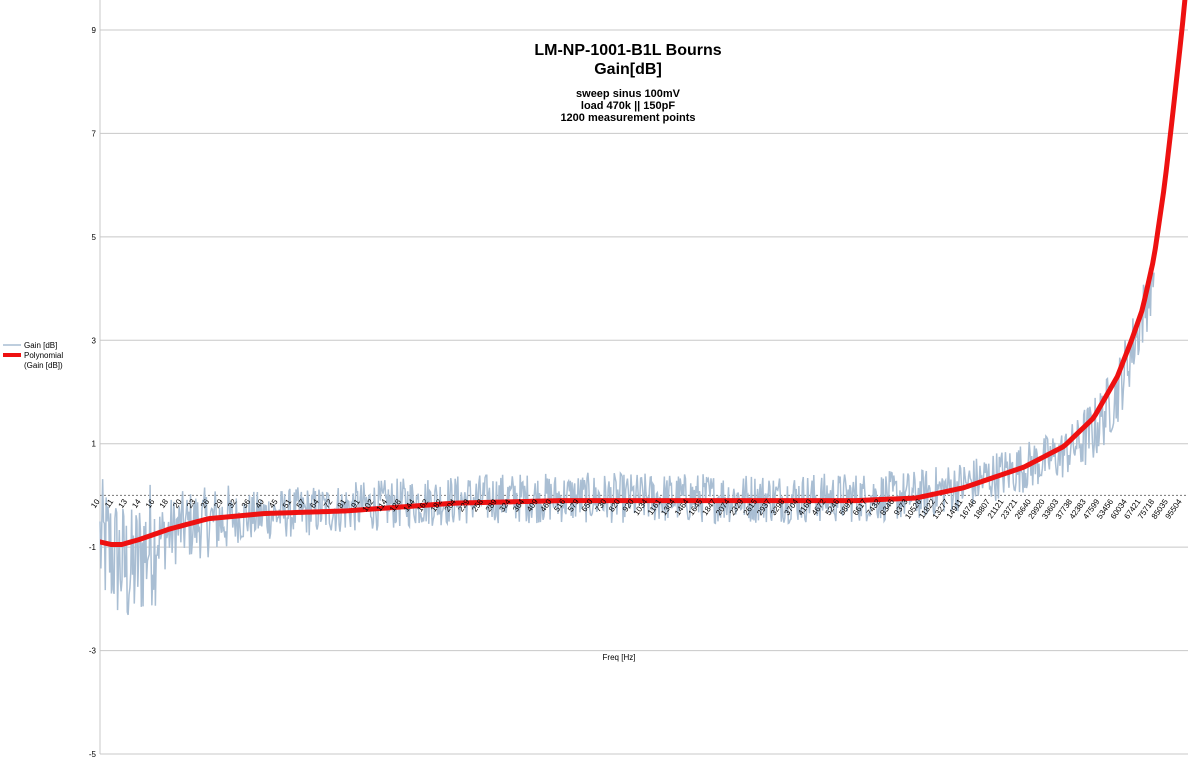  Describe the element at coordinates (450, 505) in the screenshot. I see `x-tick-label: 204` at that location.